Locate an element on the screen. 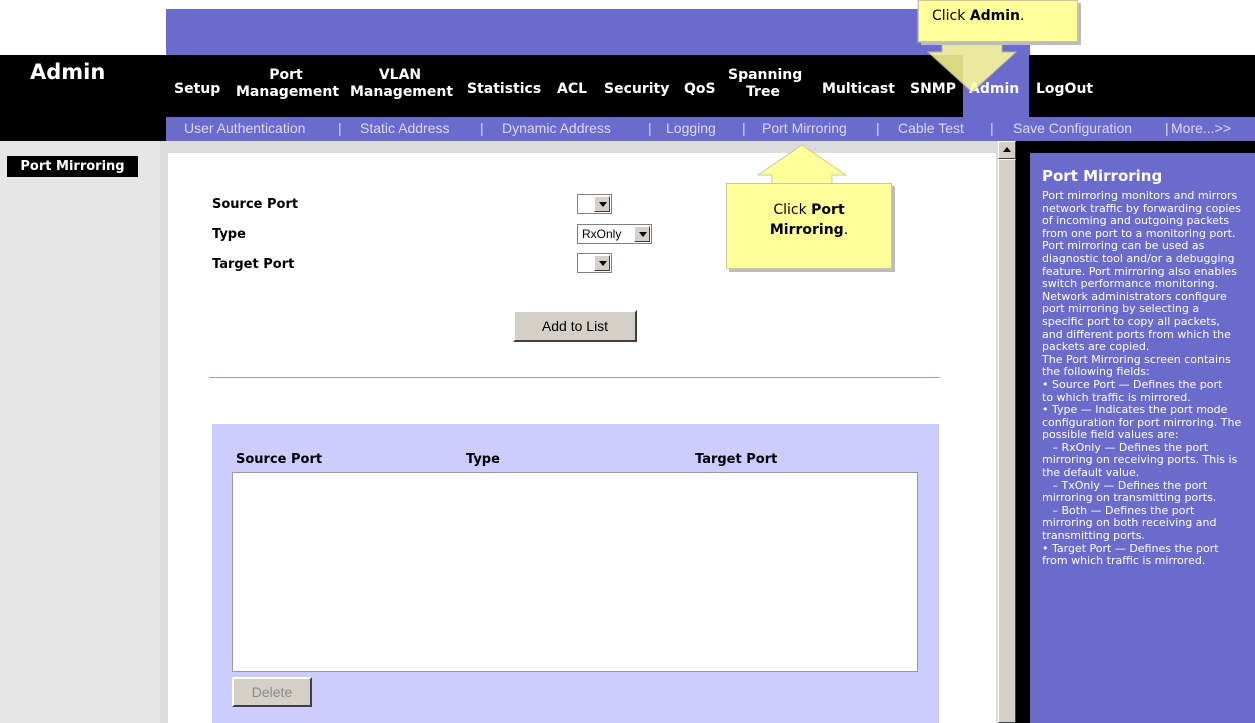 The width and height of the screenshot is (1255, 723). target-port-label: Target Port is located at coordinates (253, 264).